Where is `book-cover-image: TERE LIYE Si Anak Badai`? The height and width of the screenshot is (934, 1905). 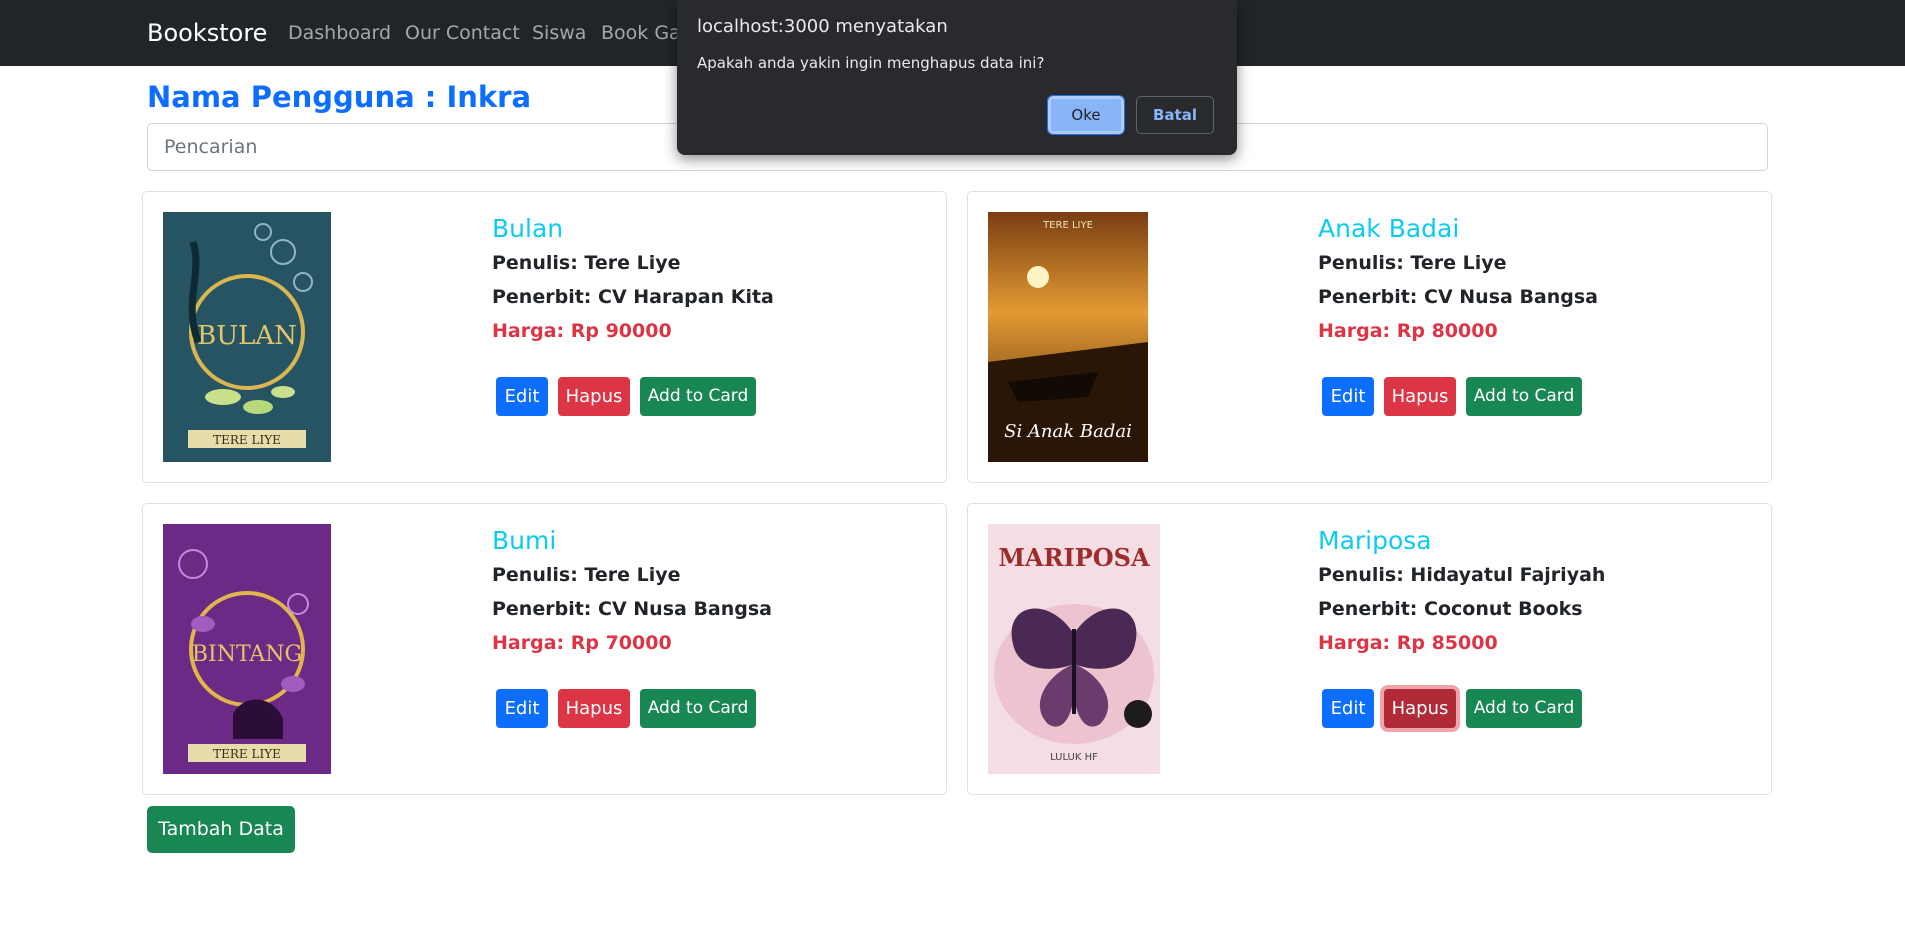 book-cover-image: TERE LIYE Si Anak Badai is located at coordinates (1068, 337).